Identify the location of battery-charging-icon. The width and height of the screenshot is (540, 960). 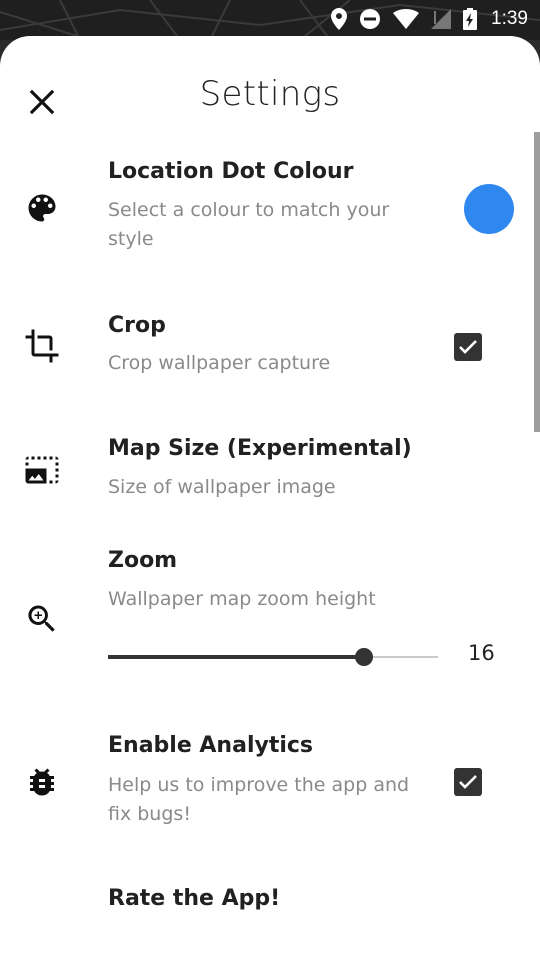
(470, 19).